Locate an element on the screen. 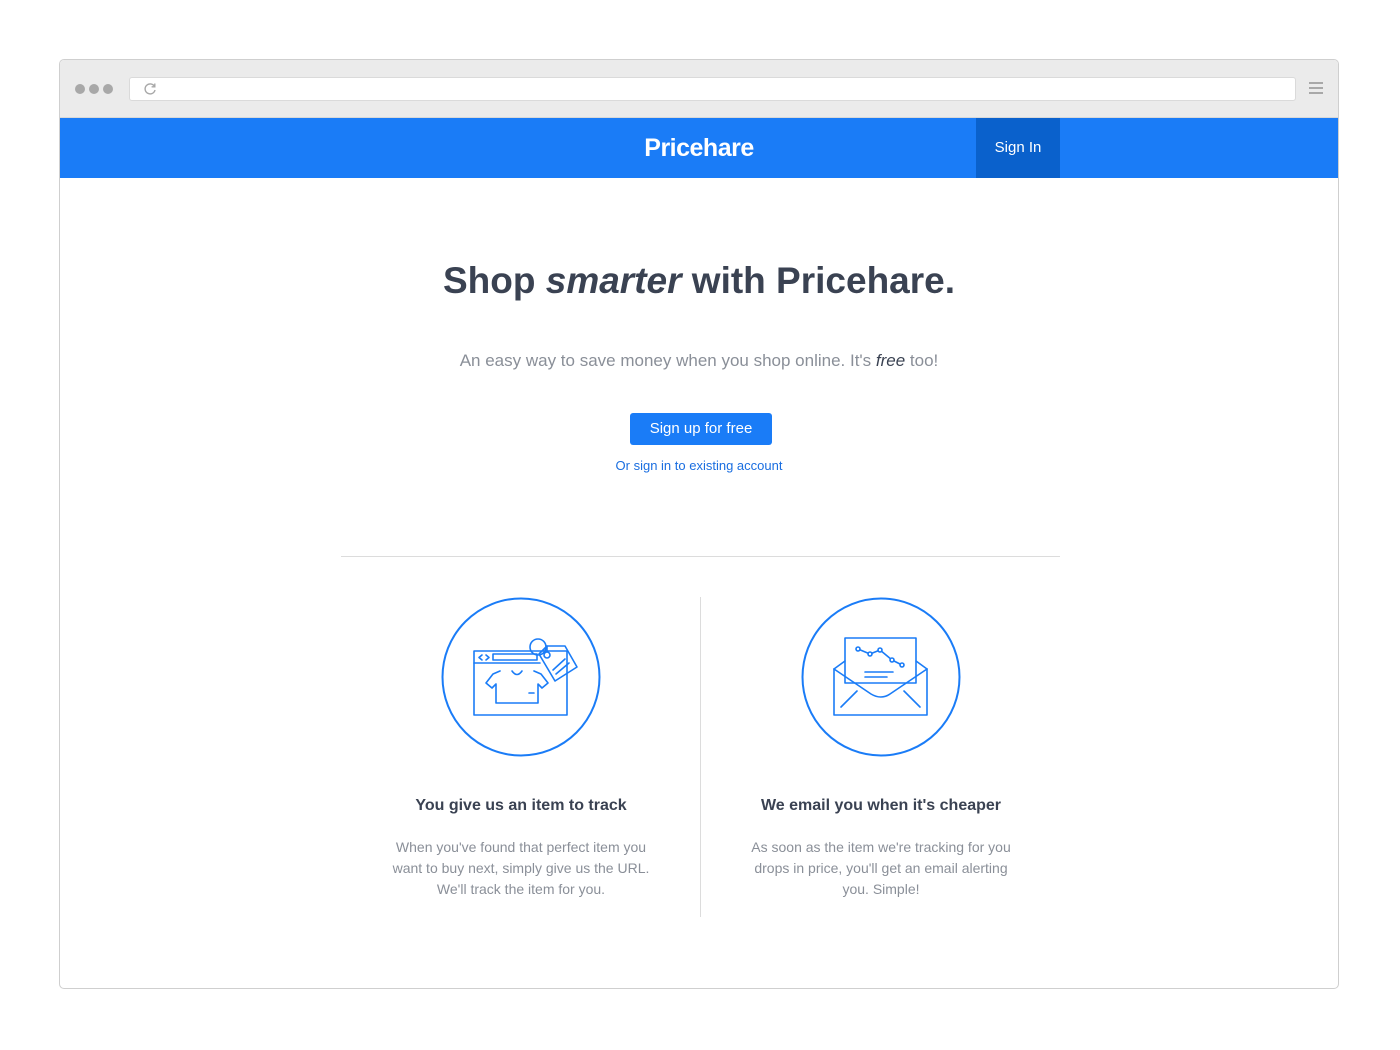  signin-link-row: Or sign in to existing account is located at coordinates (699, 465).